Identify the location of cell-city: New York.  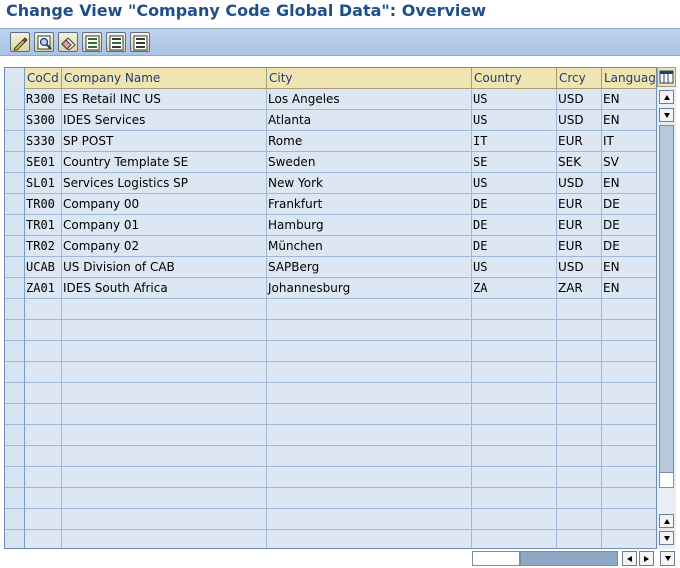
(369, 183).